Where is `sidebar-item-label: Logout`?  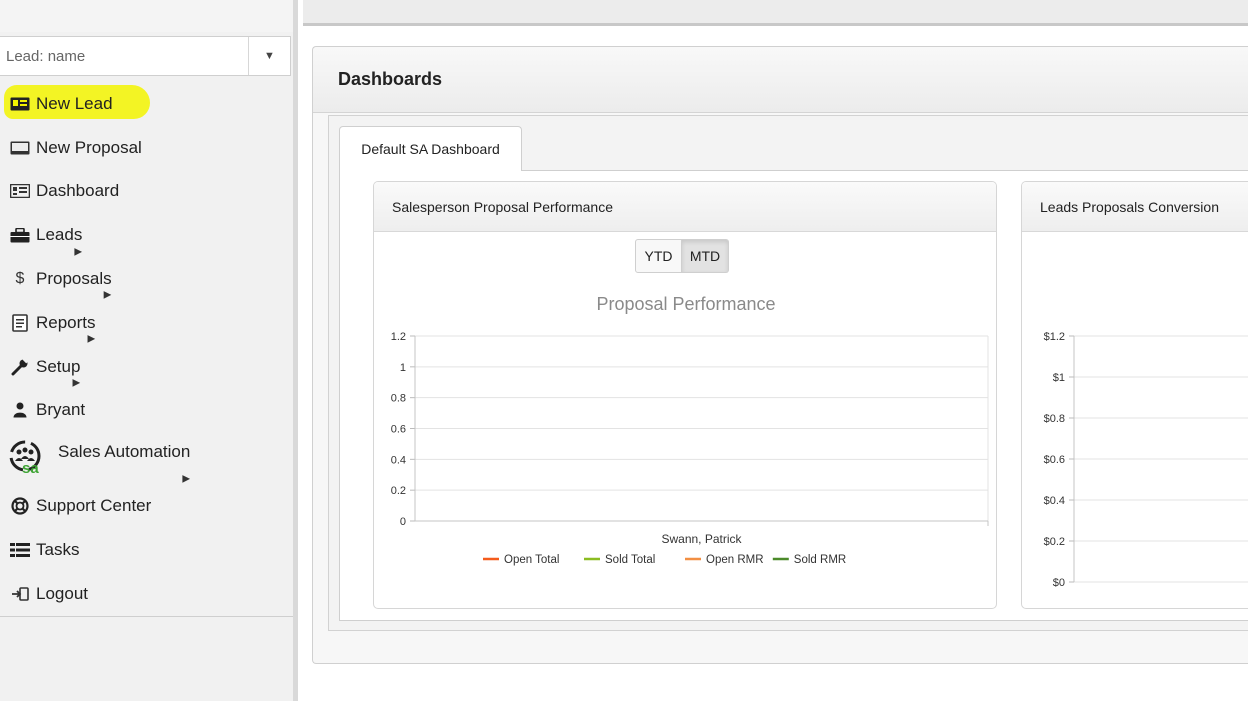 sidebar-item-label: Logout is located at coordinates (62, 593).